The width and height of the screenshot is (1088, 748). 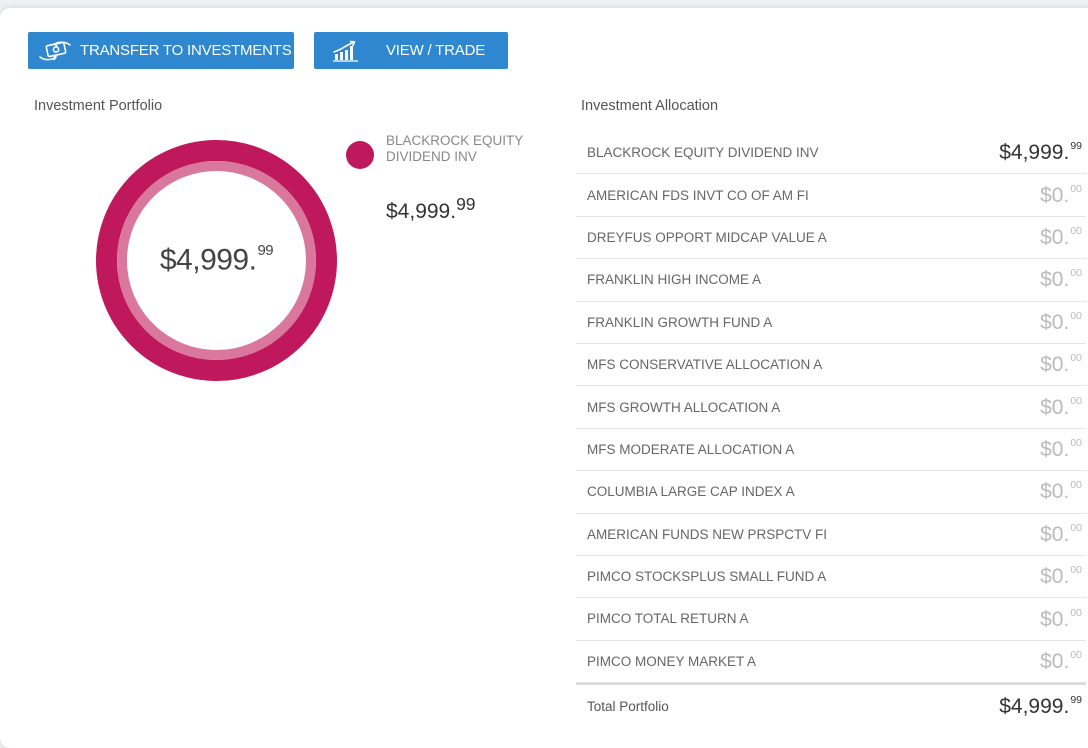 What do you see at coordinates (707, 577) in the screenshot?
I see `fund-name: PIMCO STOCKSPLUS SMALL FUND A` at bounding box center [707, 577].